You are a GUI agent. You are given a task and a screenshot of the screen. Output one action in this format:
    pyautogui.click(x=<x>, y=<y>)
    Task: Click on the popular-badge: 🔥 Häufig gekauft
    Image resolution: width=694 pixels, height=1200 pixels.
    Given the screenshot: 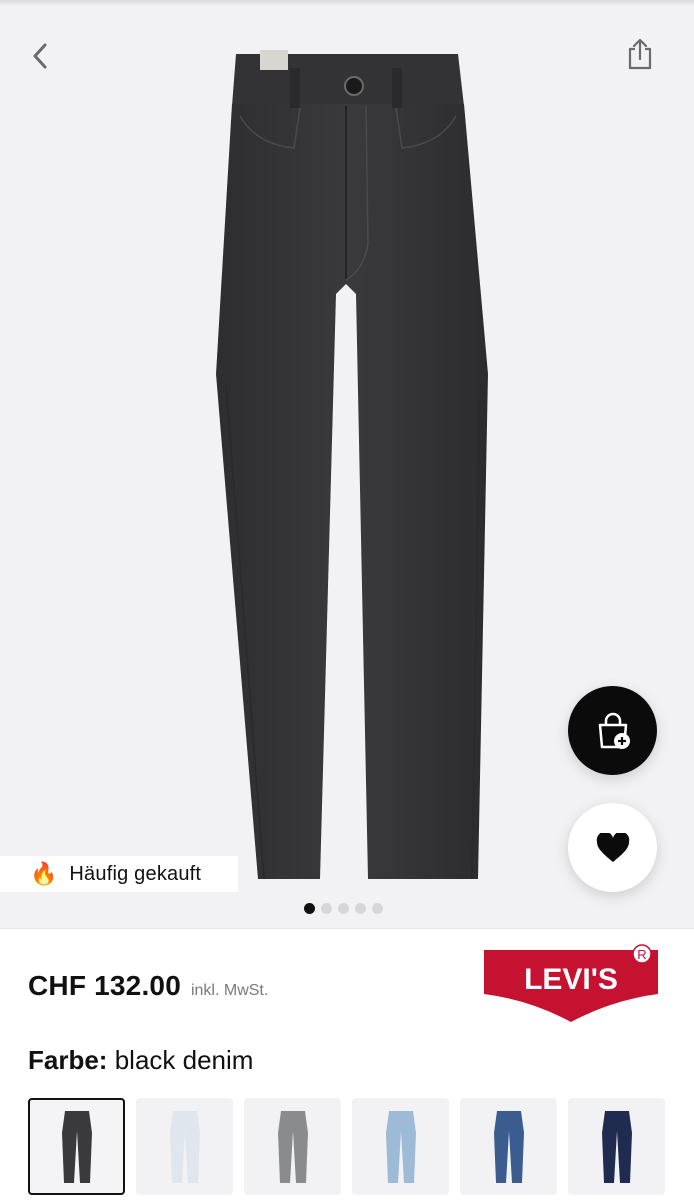 What is the action you would take?
    pyautogui.click(x=119, y=874)
    